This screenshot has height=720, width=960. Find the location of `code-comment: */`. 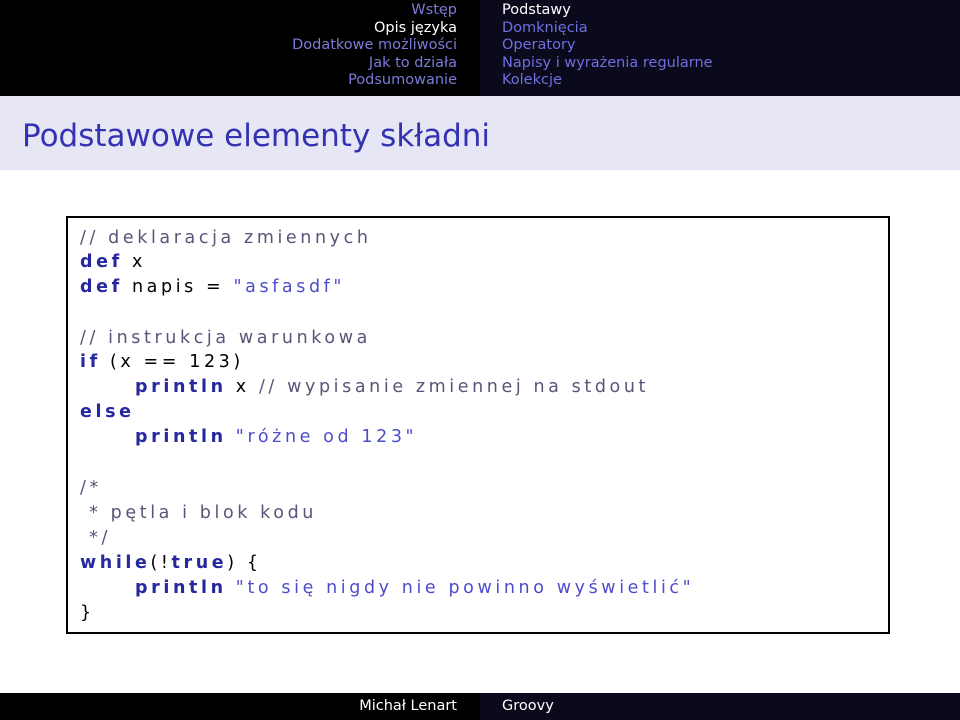

code-comment: */ is located at coordinates (96, 538).